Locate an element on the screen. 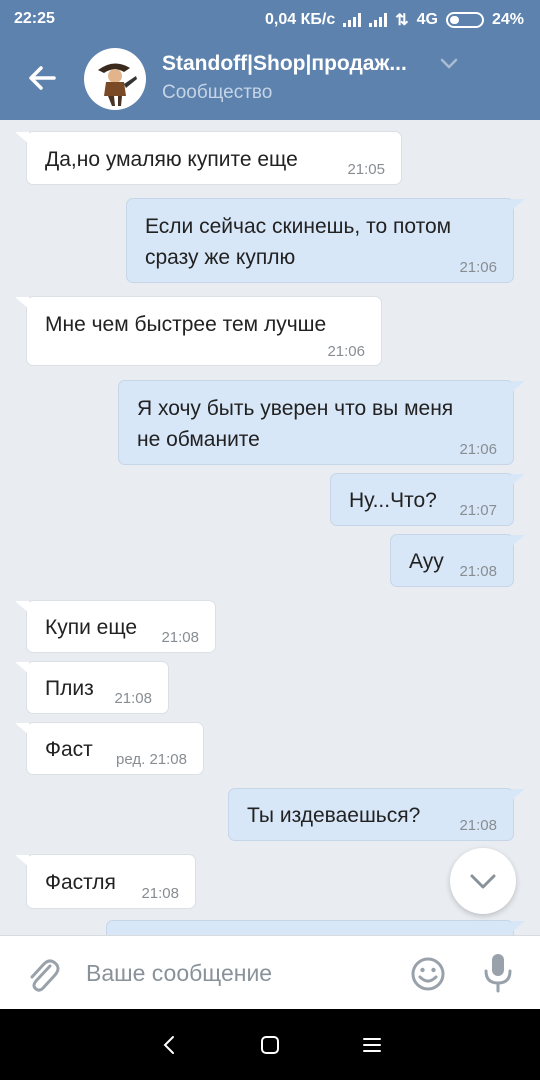  message-text: Фастля is located at coordinates (80, 882).